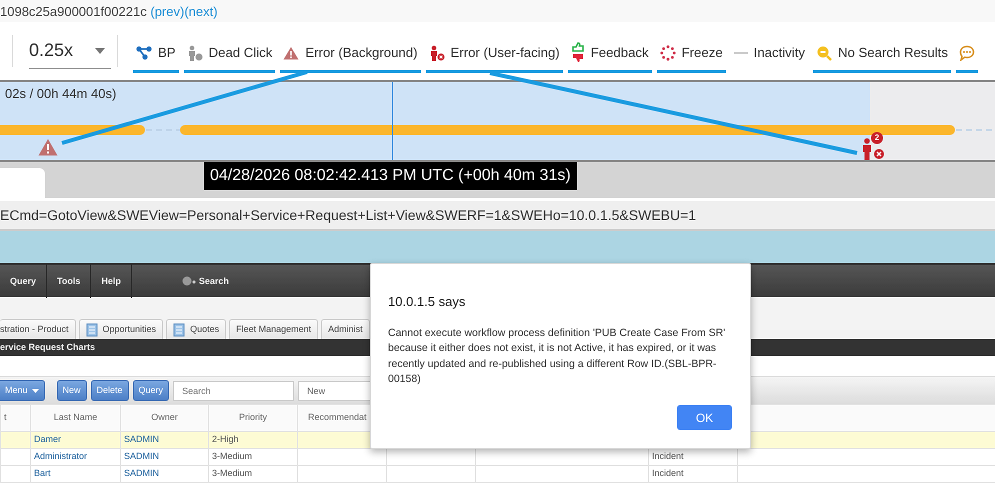  Describe the element at coordinates (225, 439) in the screenshot. I see `table-cell: 2-High` at that location.